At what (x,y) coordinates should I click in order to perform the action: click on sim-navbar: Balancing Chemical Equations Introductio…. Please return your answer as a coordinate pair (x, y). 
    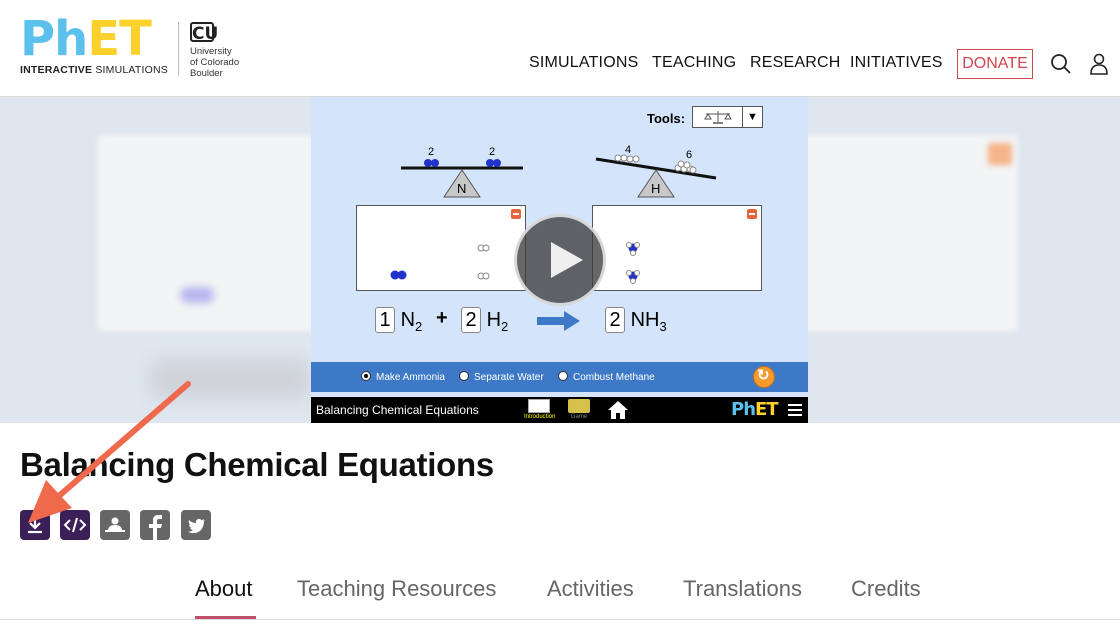
    Looking at the image, I should click on (559, 410).